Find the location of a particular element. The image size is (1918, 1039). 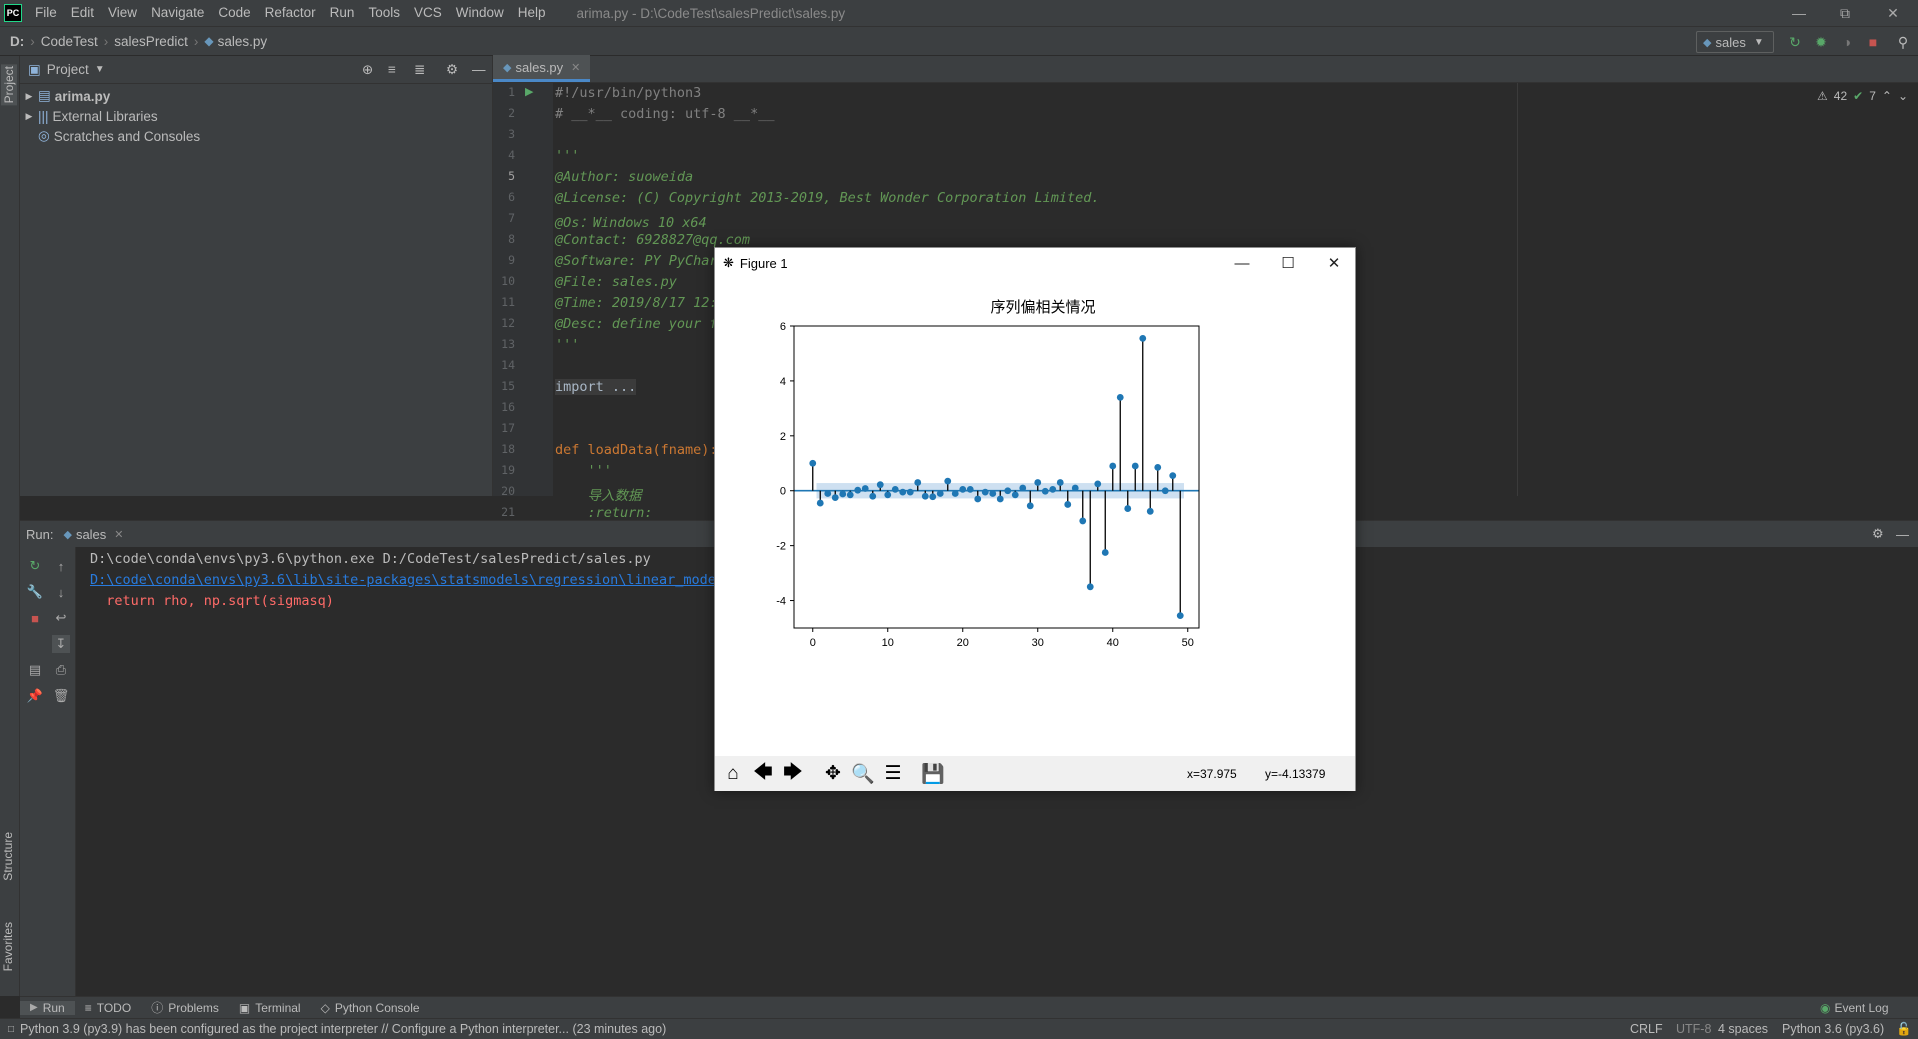

editor-tab-sales: ◆ sales.py ✕ is located at coordinates (542, 68).